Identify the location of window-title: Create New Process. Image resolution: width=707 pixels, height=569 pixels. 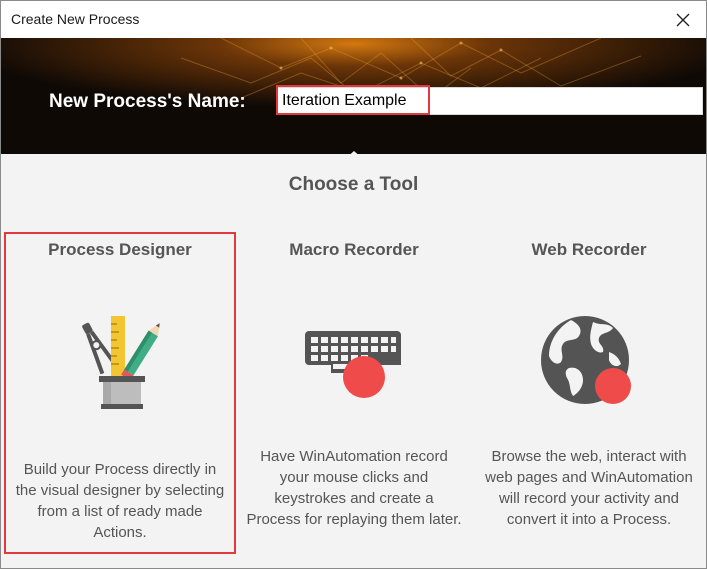
(75, 19).